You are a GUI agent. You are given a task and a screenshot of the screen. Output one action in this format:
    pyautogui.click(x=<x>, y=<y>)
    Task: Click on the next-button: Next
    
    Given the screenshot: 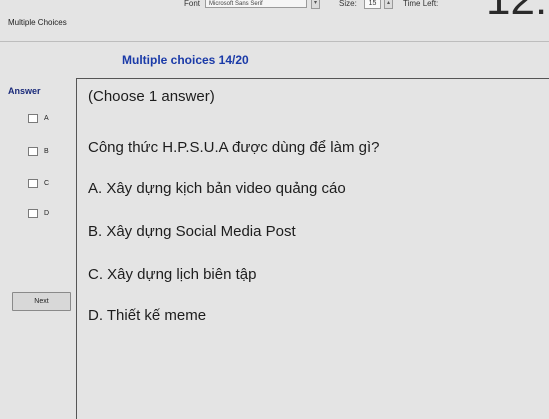 What is the action you would take?
    pyautogui.click(x=41, y=301)
    